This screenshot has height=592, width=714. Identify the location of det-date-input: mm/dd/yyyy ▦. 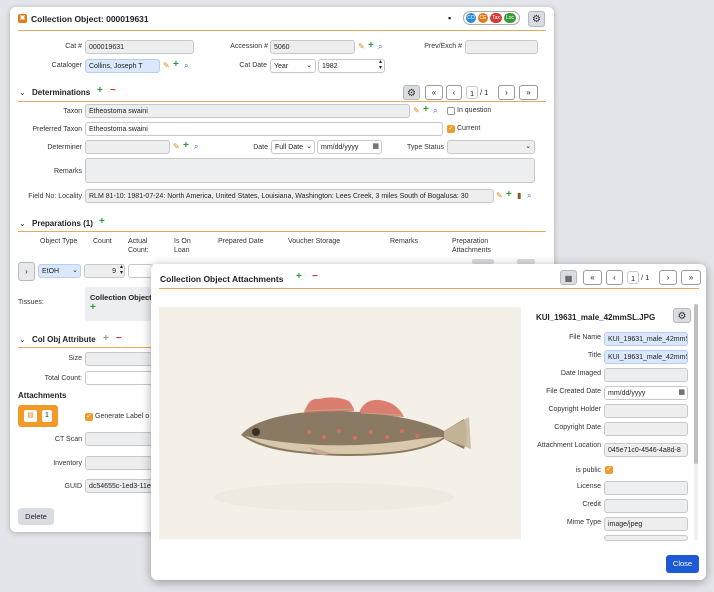
(349, 147).